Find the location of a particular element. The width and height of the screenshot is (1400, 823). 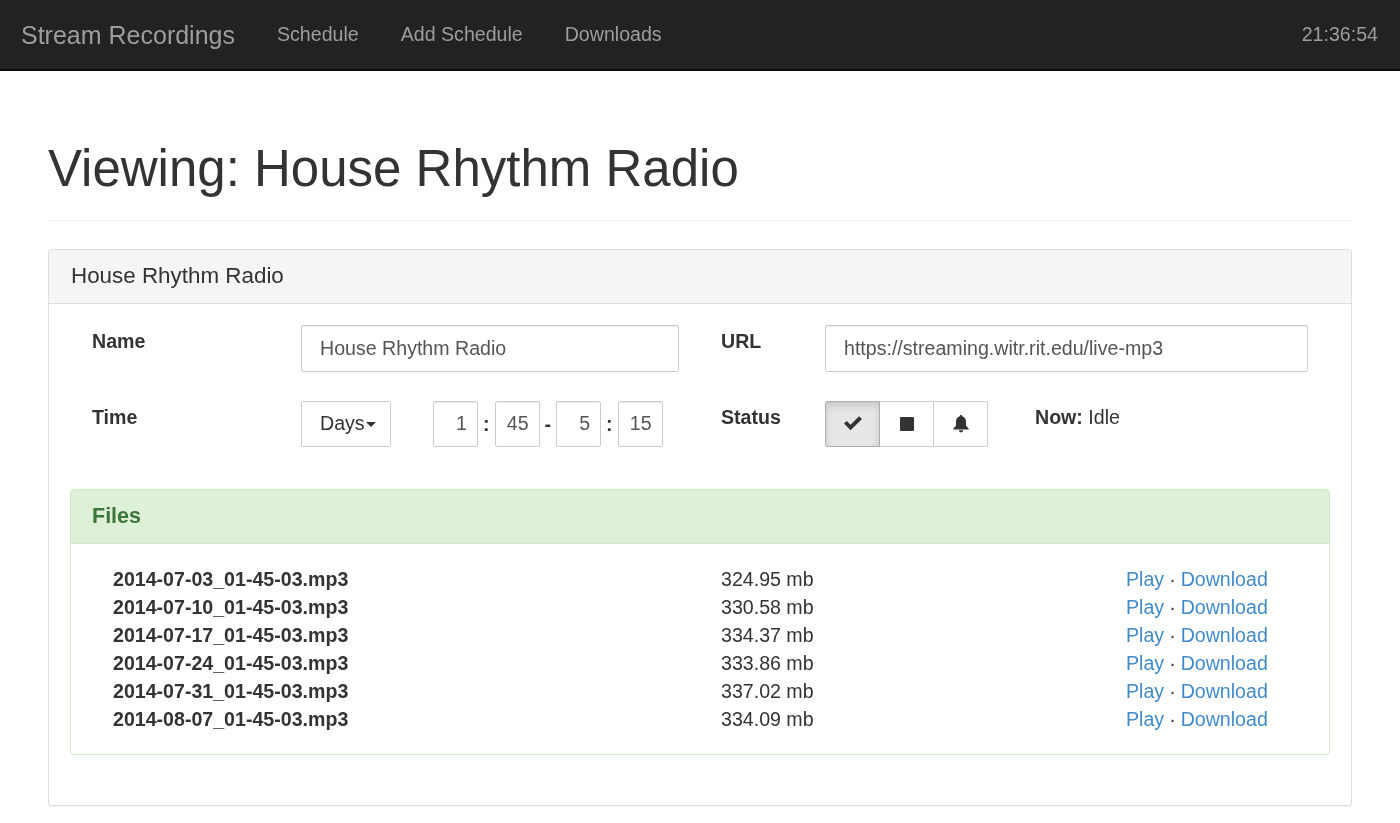

nav-link: Downloads is located at coordinates (613, 34).